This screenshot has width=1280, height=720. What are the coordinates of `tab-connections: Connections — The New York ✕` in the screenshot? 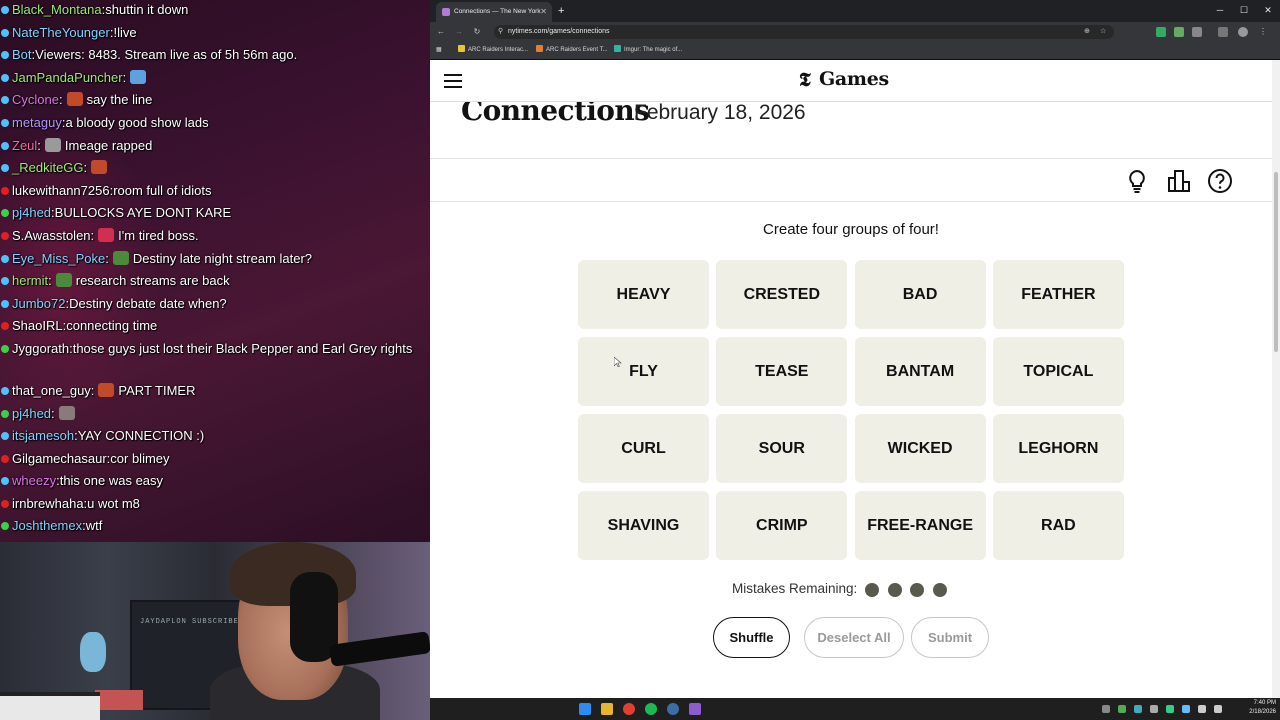 It's located at (494, 12).